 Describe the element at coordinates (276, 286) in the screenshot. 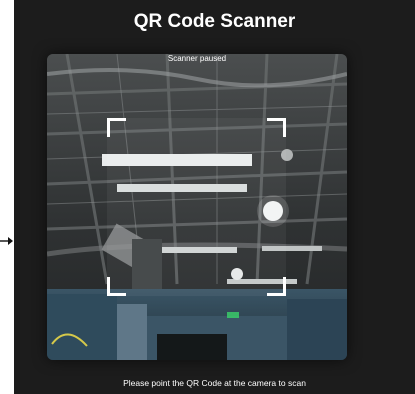

I see `scan-corner-bottom-right` at that location.